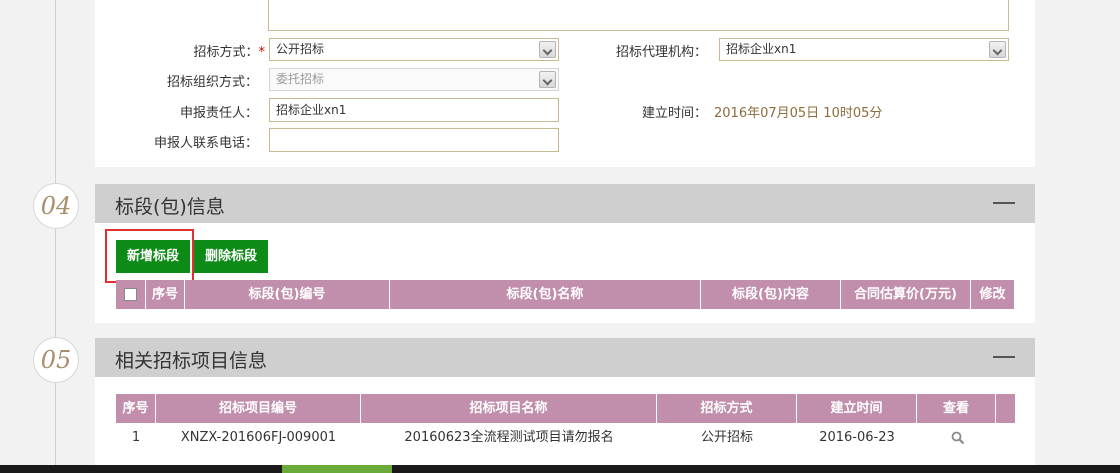  Describe the element at coordinates (1005, 408) in the screenshot. I see `project-col-extra` at that location.